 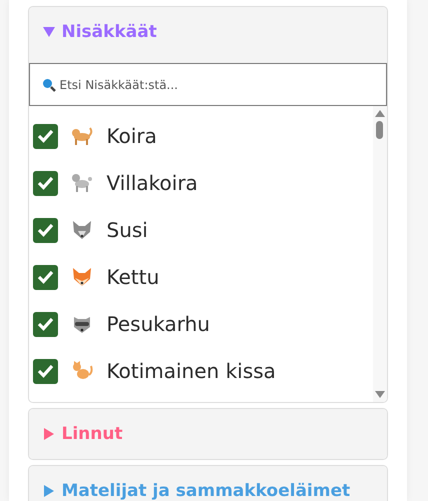 What do you see at coordinates (379, 394) in the screenshot?
I see `scroll-down-icon` at bounding box center [379, 394].